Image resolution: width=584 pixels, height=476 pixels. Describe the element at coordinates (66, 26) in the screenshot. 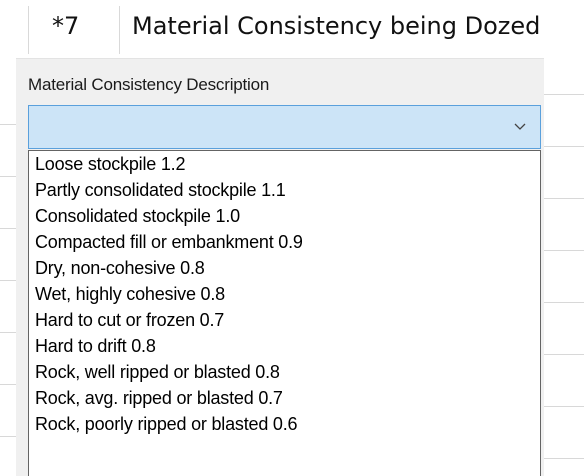

I see `row-number: *7` at that location.